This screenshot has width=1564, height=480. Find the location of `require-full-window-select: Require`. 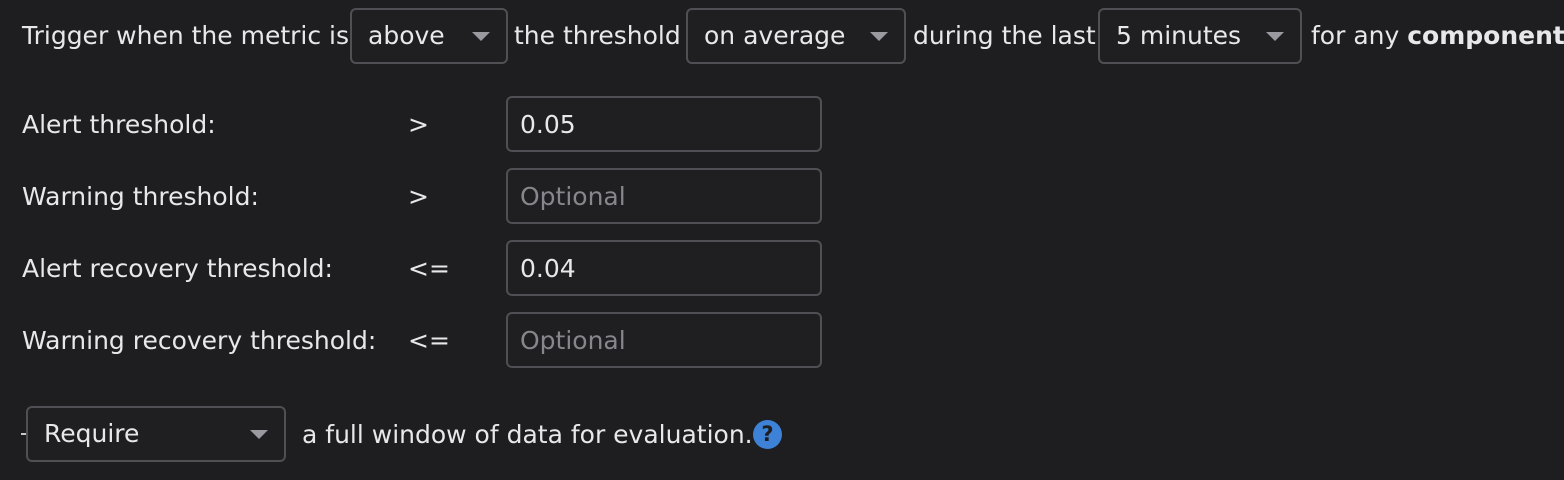

require-full-window-select: Require is located at coordinates (156, 434).